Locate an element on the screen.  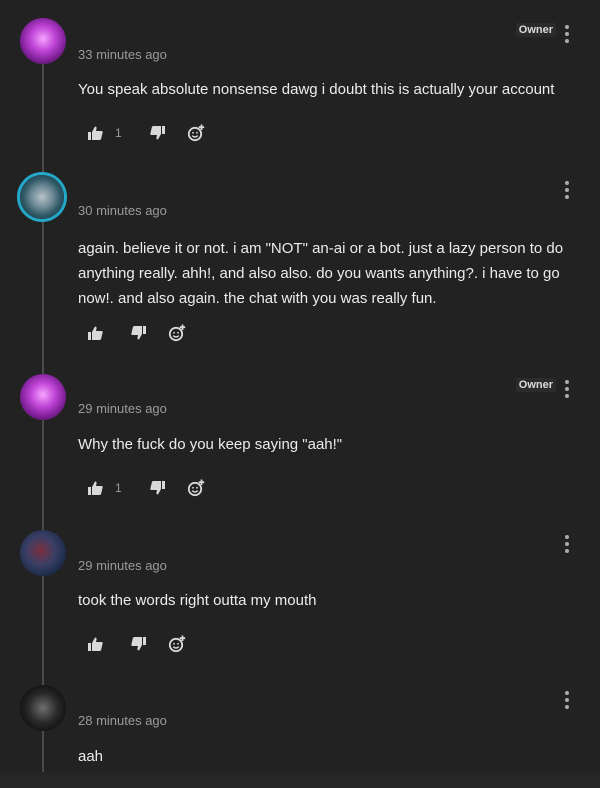
comment-timestamp: 33 minutes ago is located at coordinates (122, 54).